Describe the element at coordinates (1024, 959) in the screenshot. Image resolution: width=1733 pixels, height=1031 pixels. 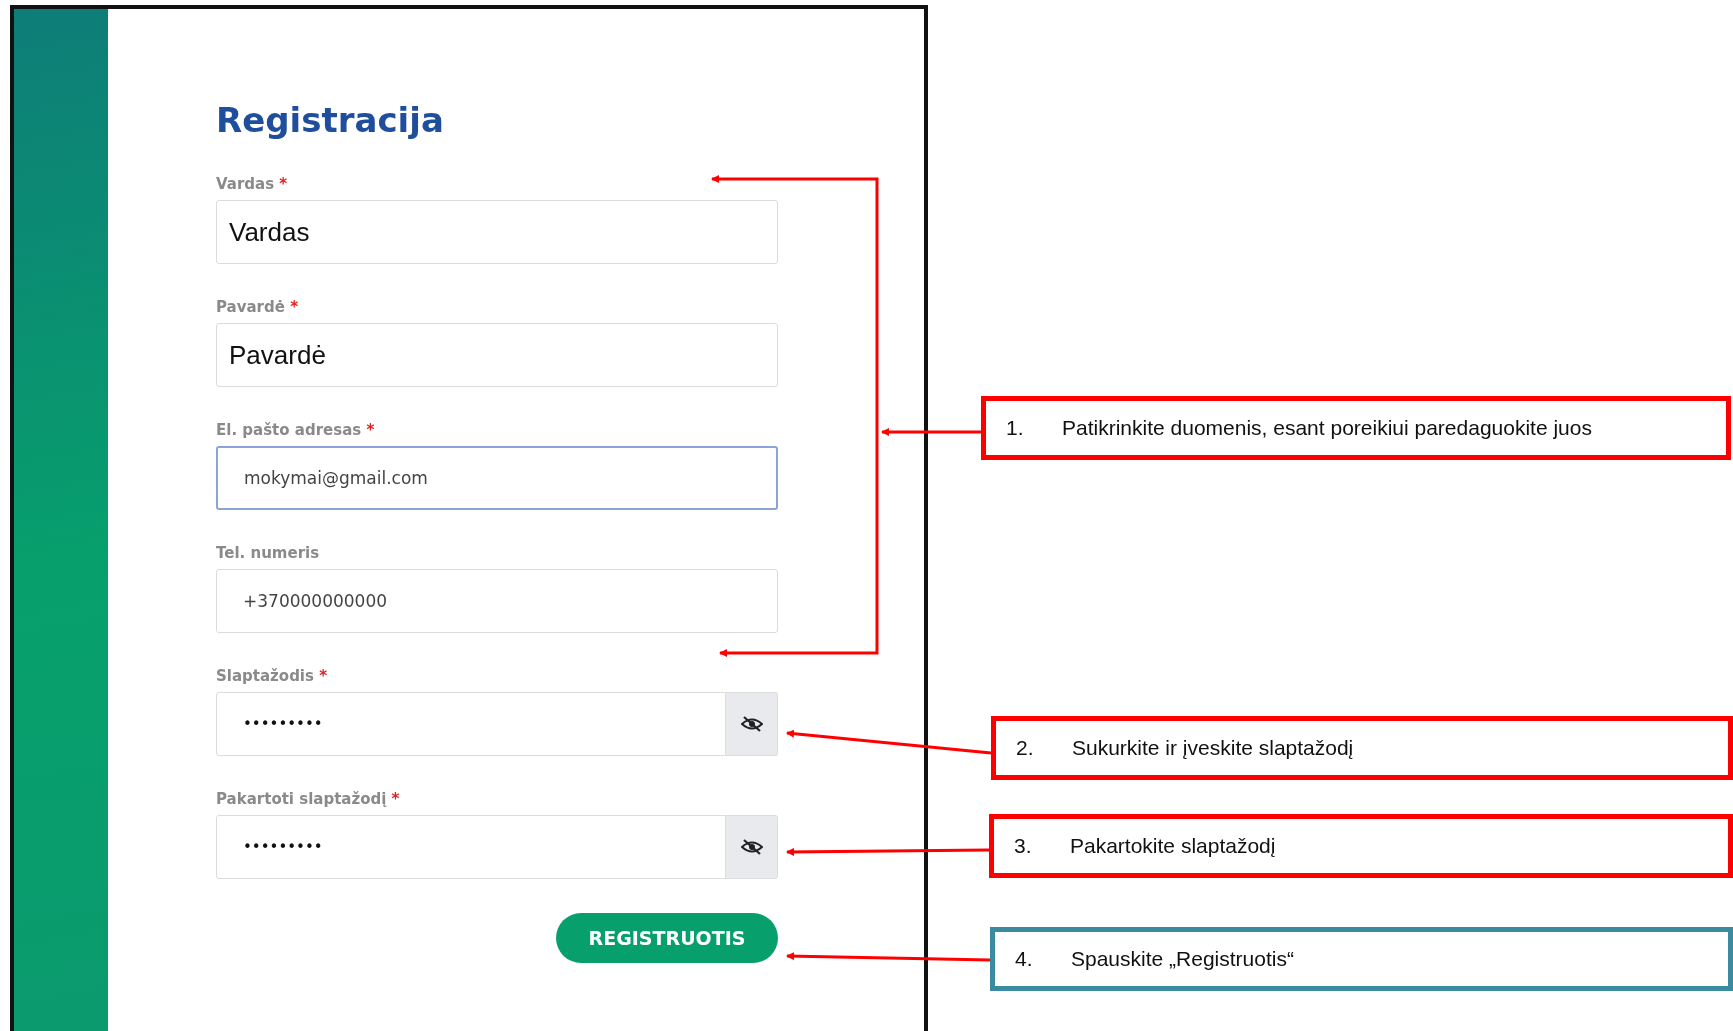
I see `callout-number: 4.` at that location.